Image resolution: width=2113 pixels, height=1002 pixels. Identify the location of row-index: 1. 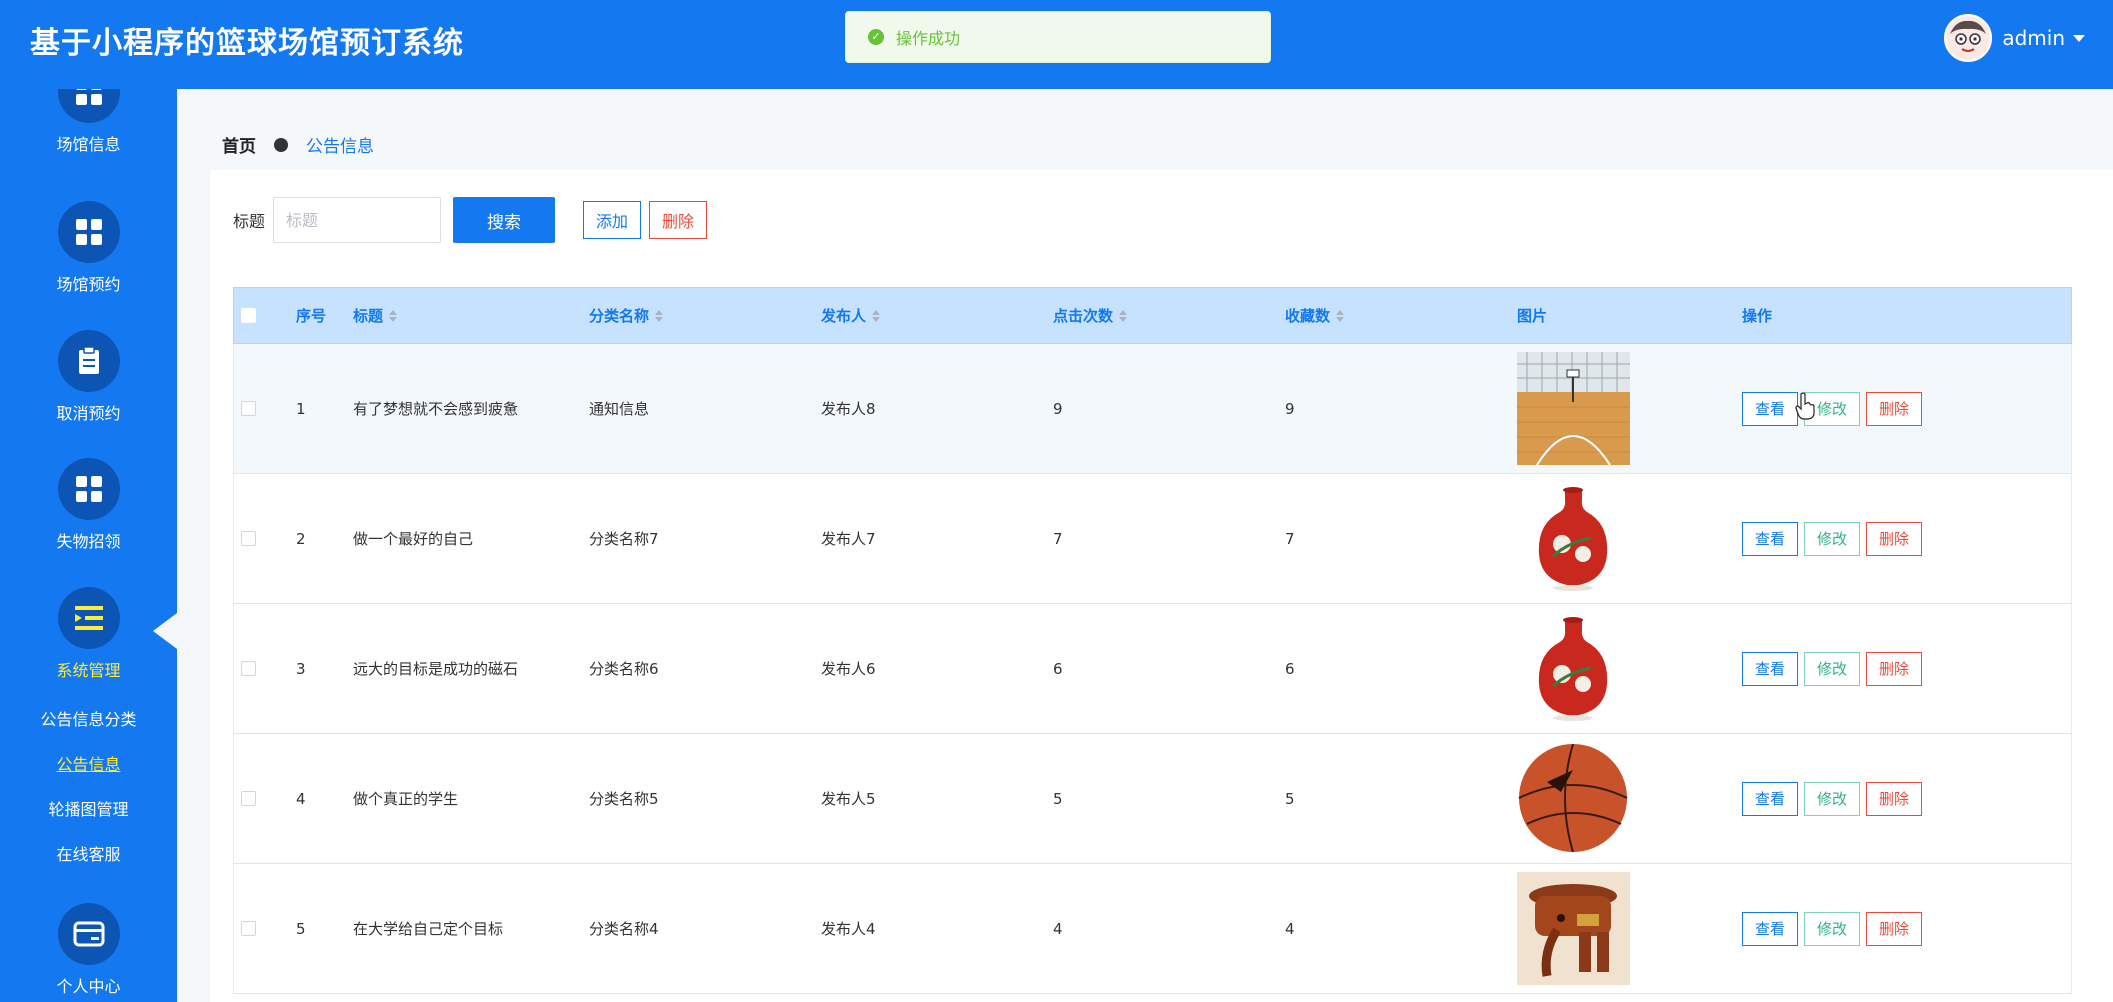
(301, 408).